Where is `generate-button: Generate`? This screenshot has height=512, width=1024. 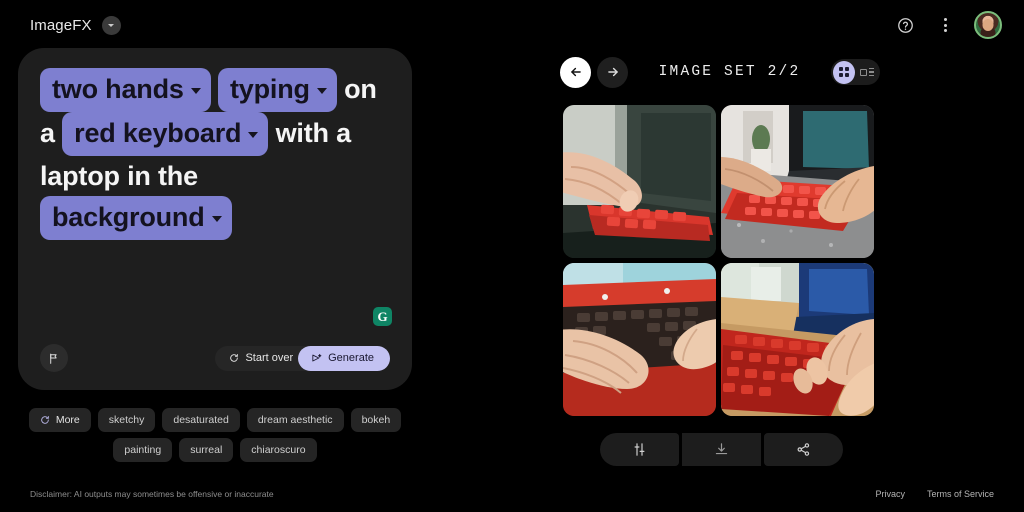
generate-button: Generate is located at coordinates (344, 358).